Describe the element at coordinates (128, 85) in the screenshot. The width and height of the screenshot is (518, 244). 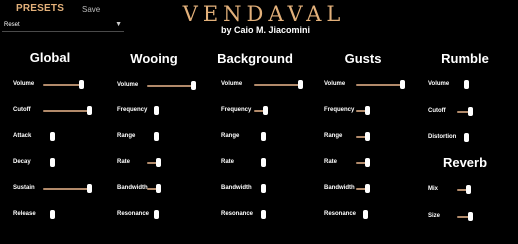
I see `wooing-volume-label: Volume` at that location.